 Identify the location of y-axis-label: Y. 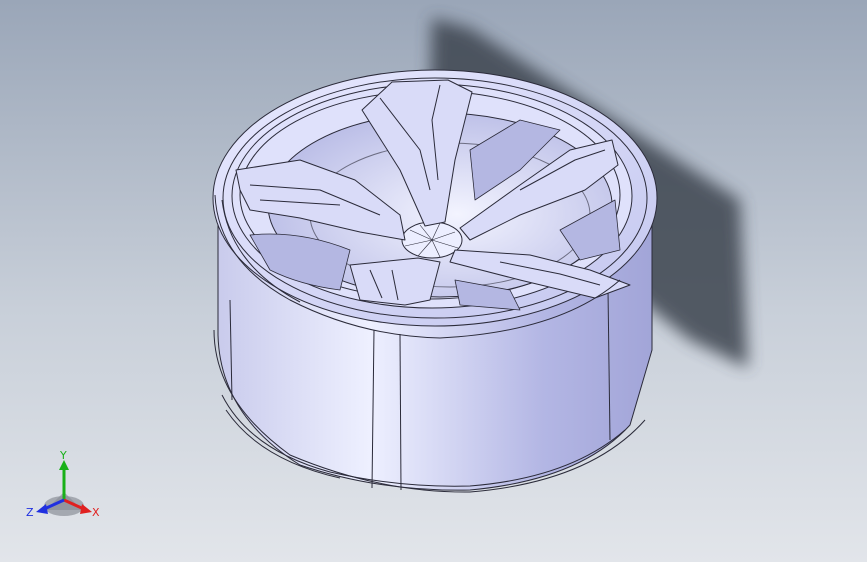
(63, 455).